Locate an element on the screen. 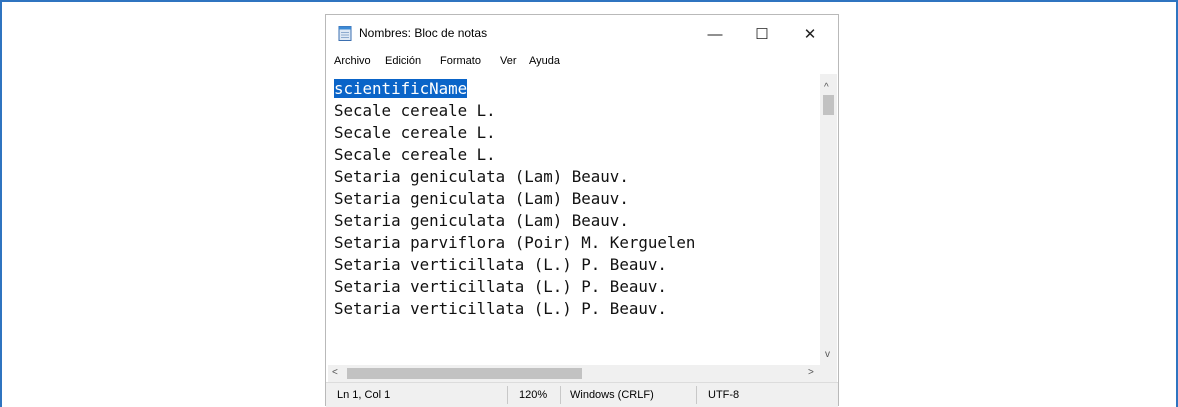 This screenshot has width=1178, height=407. scroll-up-icon: ^ is located at coordinates (826, 87).